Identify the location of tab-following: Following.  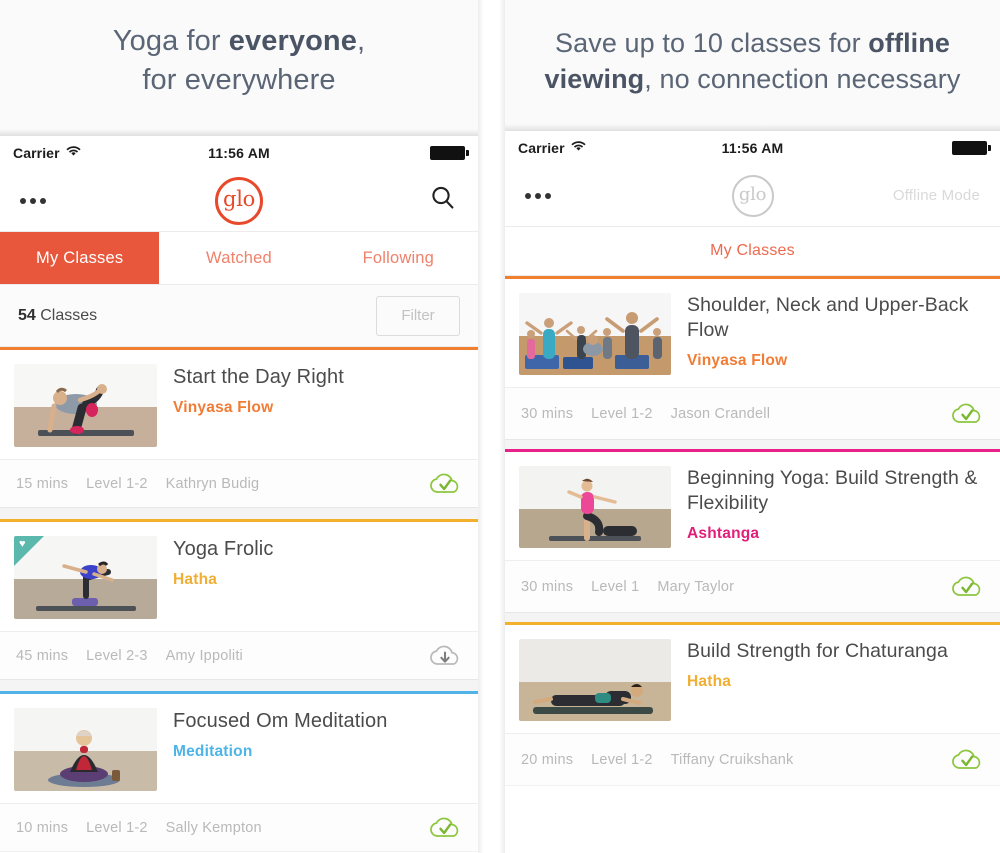
(398, 258).